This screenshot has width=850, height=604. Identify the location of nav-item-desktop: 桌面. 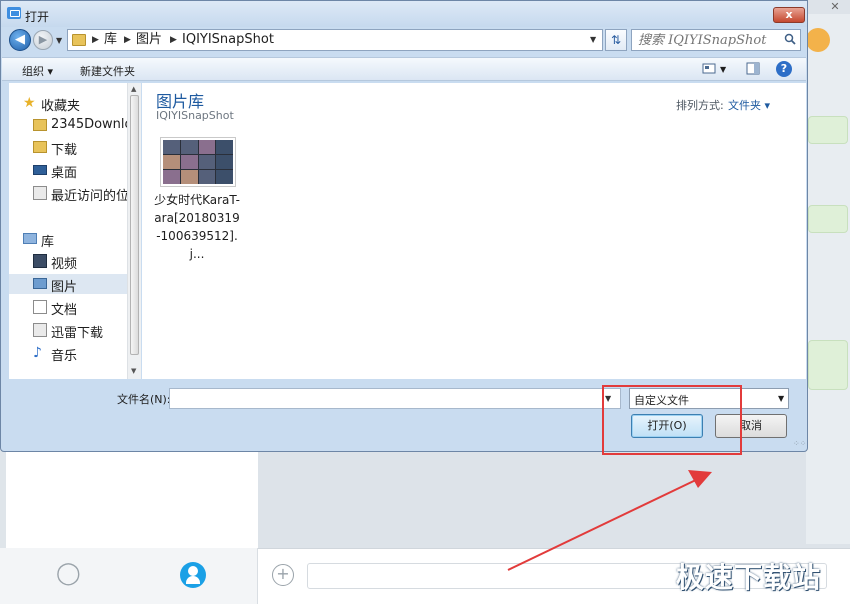
(68, 170).